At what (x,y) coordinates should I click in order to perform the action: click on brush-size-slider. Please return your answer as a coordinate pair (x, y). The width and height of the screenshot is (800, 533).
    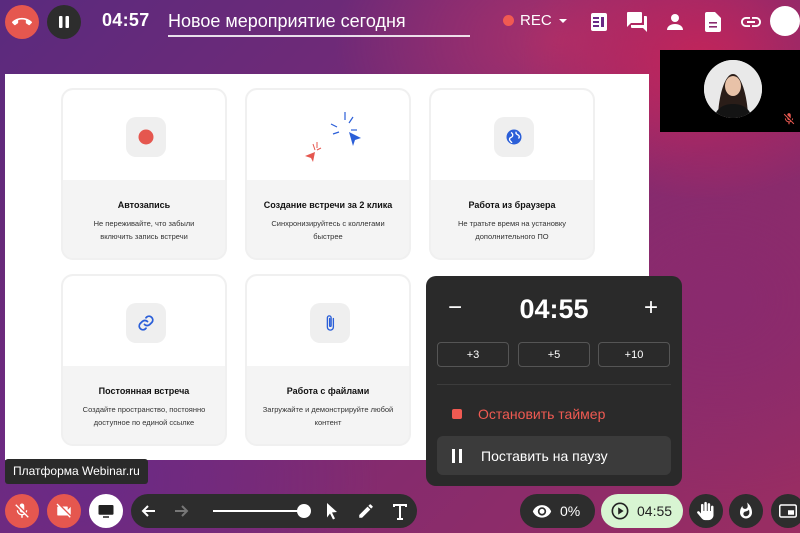
    Looking at the image, I should click on (262, 511).